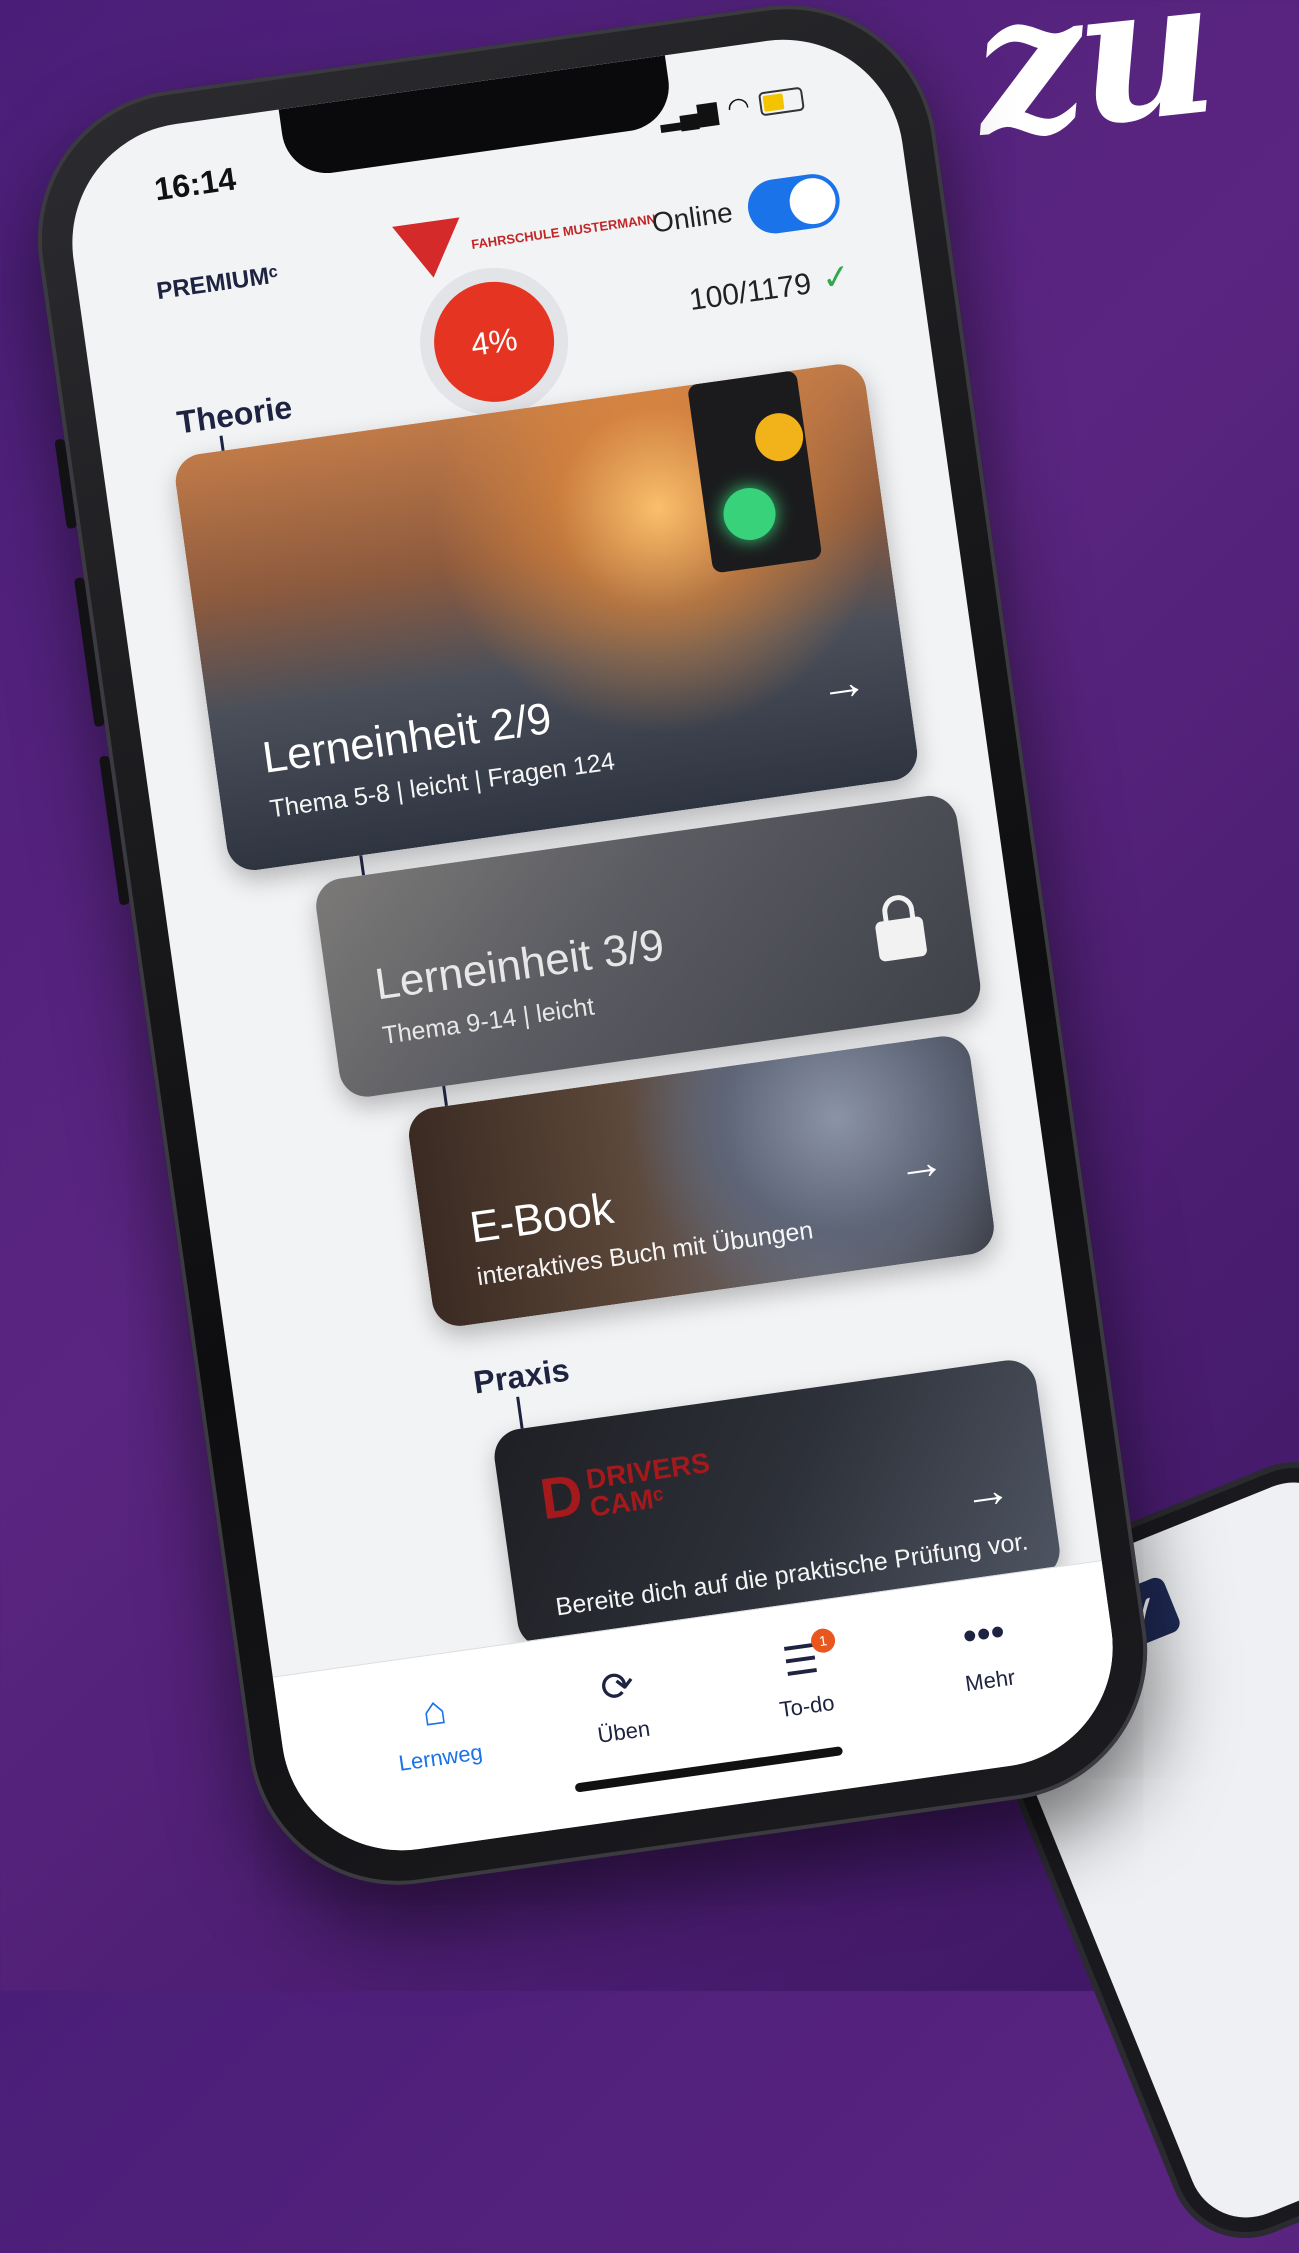 The image size is (1299, 2253). Describe the element at coordinates (1092, 90) in the screenshot. I see `headline-fragment: zu` at that location.